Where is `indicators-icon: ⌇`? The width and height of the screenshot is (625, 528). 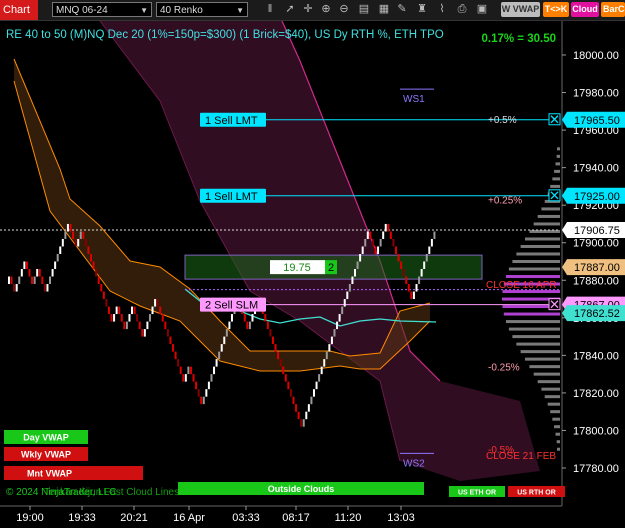
indicators-icon: ⌇ is located at coordinates (442, 9).